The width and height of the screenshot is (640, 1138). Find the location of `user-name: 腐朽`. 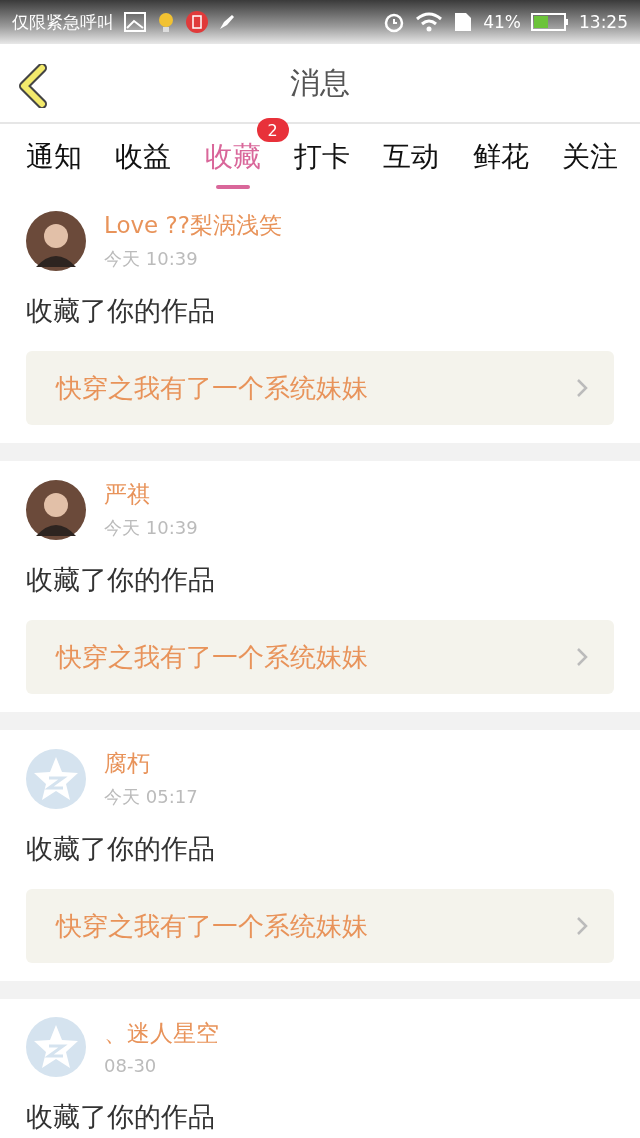

user-name: 腐朽 is located at coordinates (151, 763).